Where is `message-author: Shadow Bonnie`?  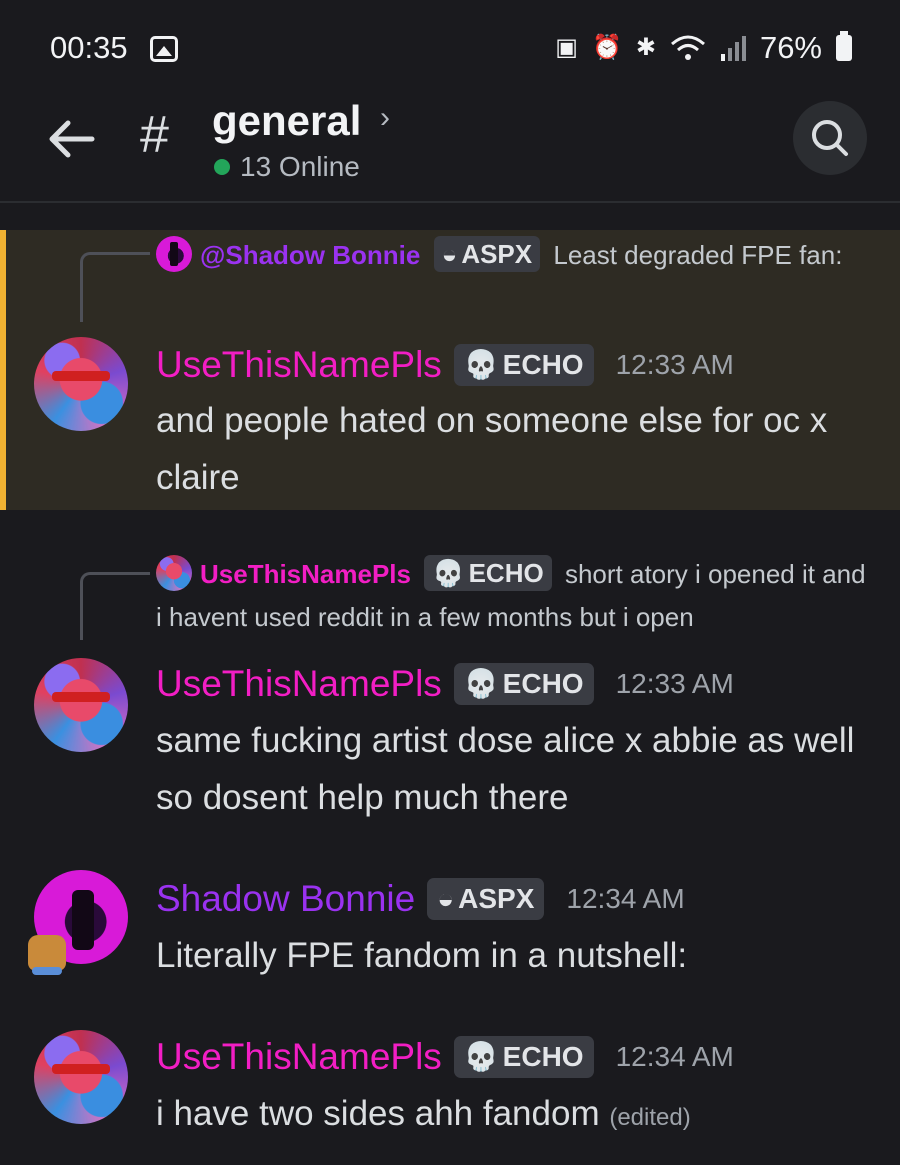
message-author: Shadow Bonnie is located at coordinates (285, 899).